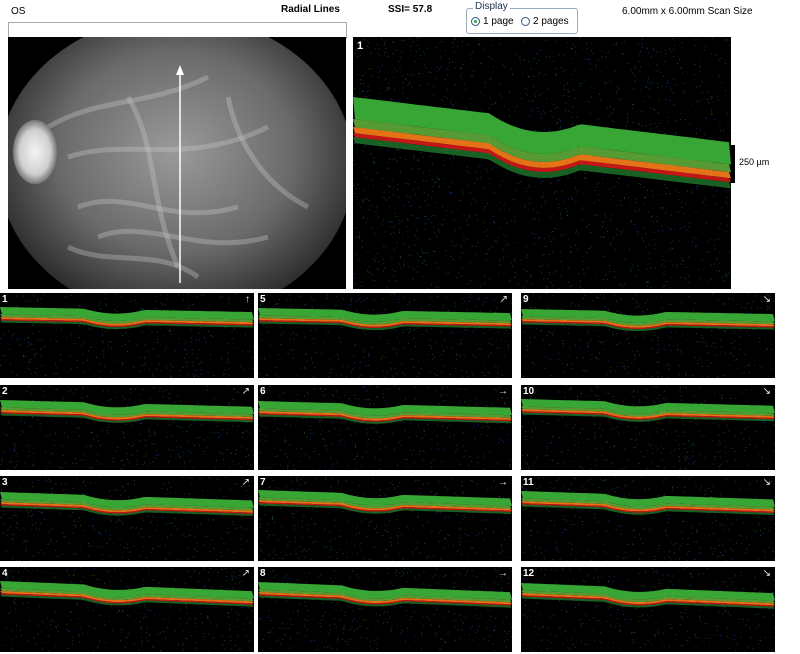 Image resolution: width=800 pixels, height=654 pixels. Describe the element at coordinates (127, 609) in the screenshot. I see `tile-4: 4 ↗` at that location.